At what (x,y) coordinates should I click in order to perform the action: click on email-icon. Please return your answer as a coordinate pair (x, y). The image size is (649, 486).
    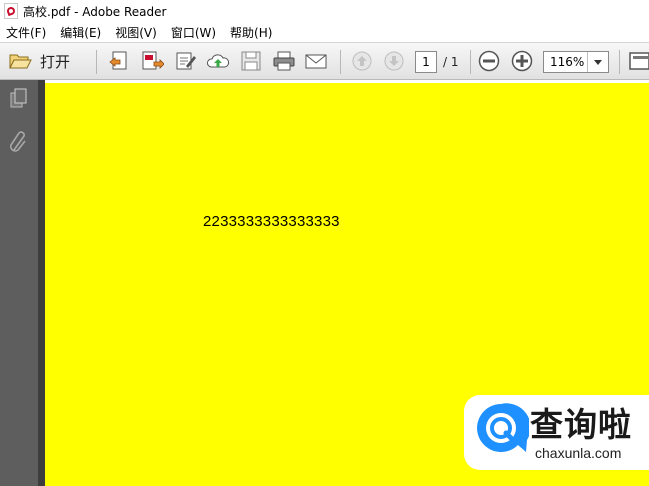
    Looking at the image, I should click on (316, 61).